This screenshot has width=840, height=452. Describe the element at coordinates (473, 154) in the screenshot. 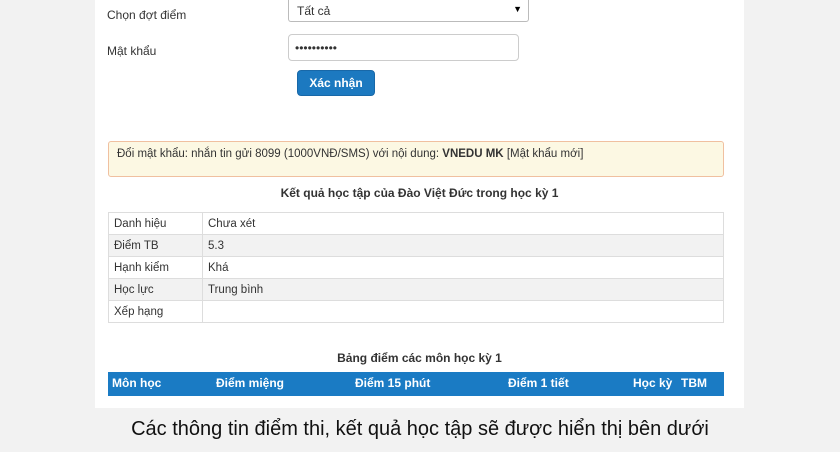

I see `notice-code: VNEDU MK` at that location.